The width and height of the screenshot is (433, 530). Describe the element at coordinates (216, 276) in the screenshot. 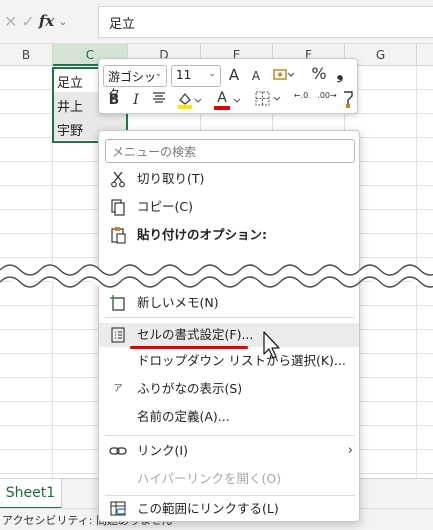

I see `torn-edge-divider` at that location.